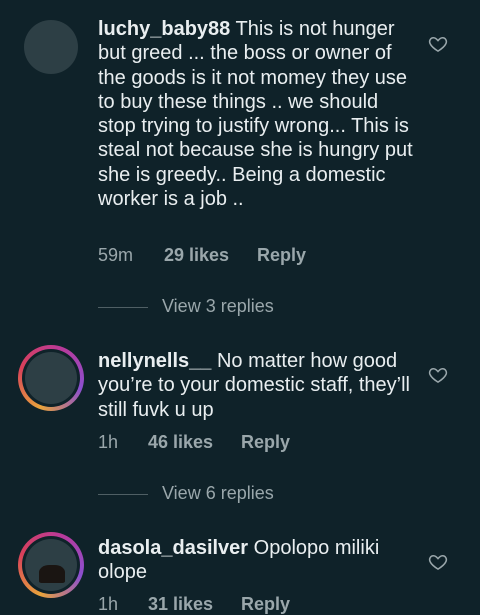 The height and width of the screenshot is (615, 480). I want to click on comment-meta: 1h 31 likes Reply, so click(194, 604).